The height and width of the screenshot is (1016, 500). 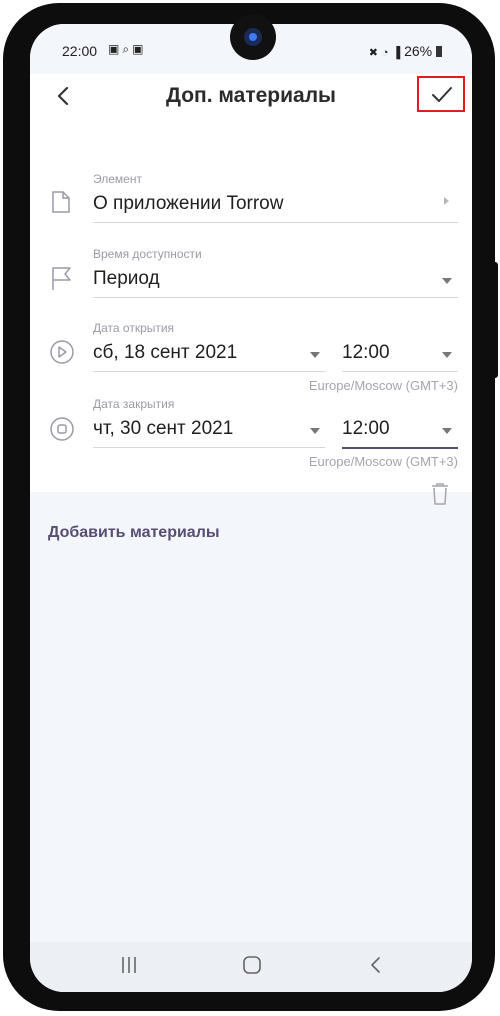 What do you see at coordinates (62, 429) in the screenshot?
I see `stop-circle-icon` at bounding box center [62, 429].